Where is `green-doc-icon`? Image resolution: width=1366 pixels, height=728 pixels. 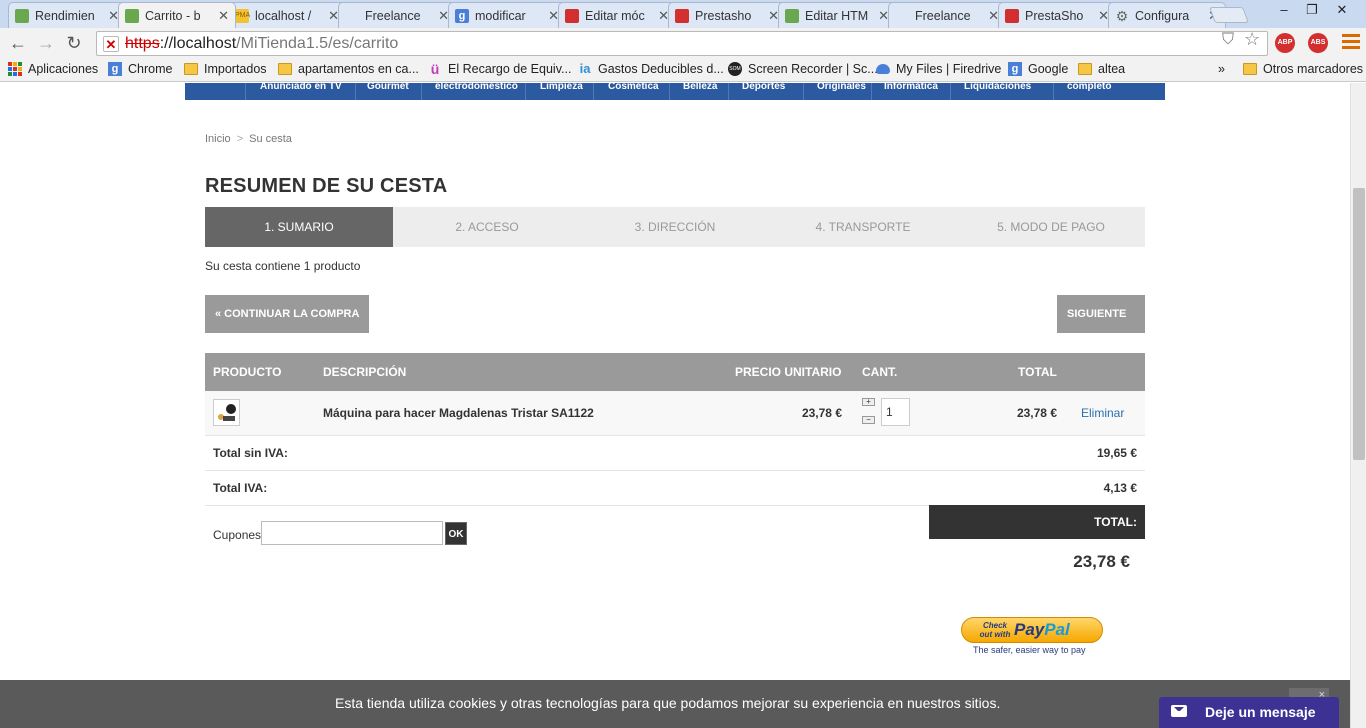
green-doc-icon is located at coordinates (792, 15).